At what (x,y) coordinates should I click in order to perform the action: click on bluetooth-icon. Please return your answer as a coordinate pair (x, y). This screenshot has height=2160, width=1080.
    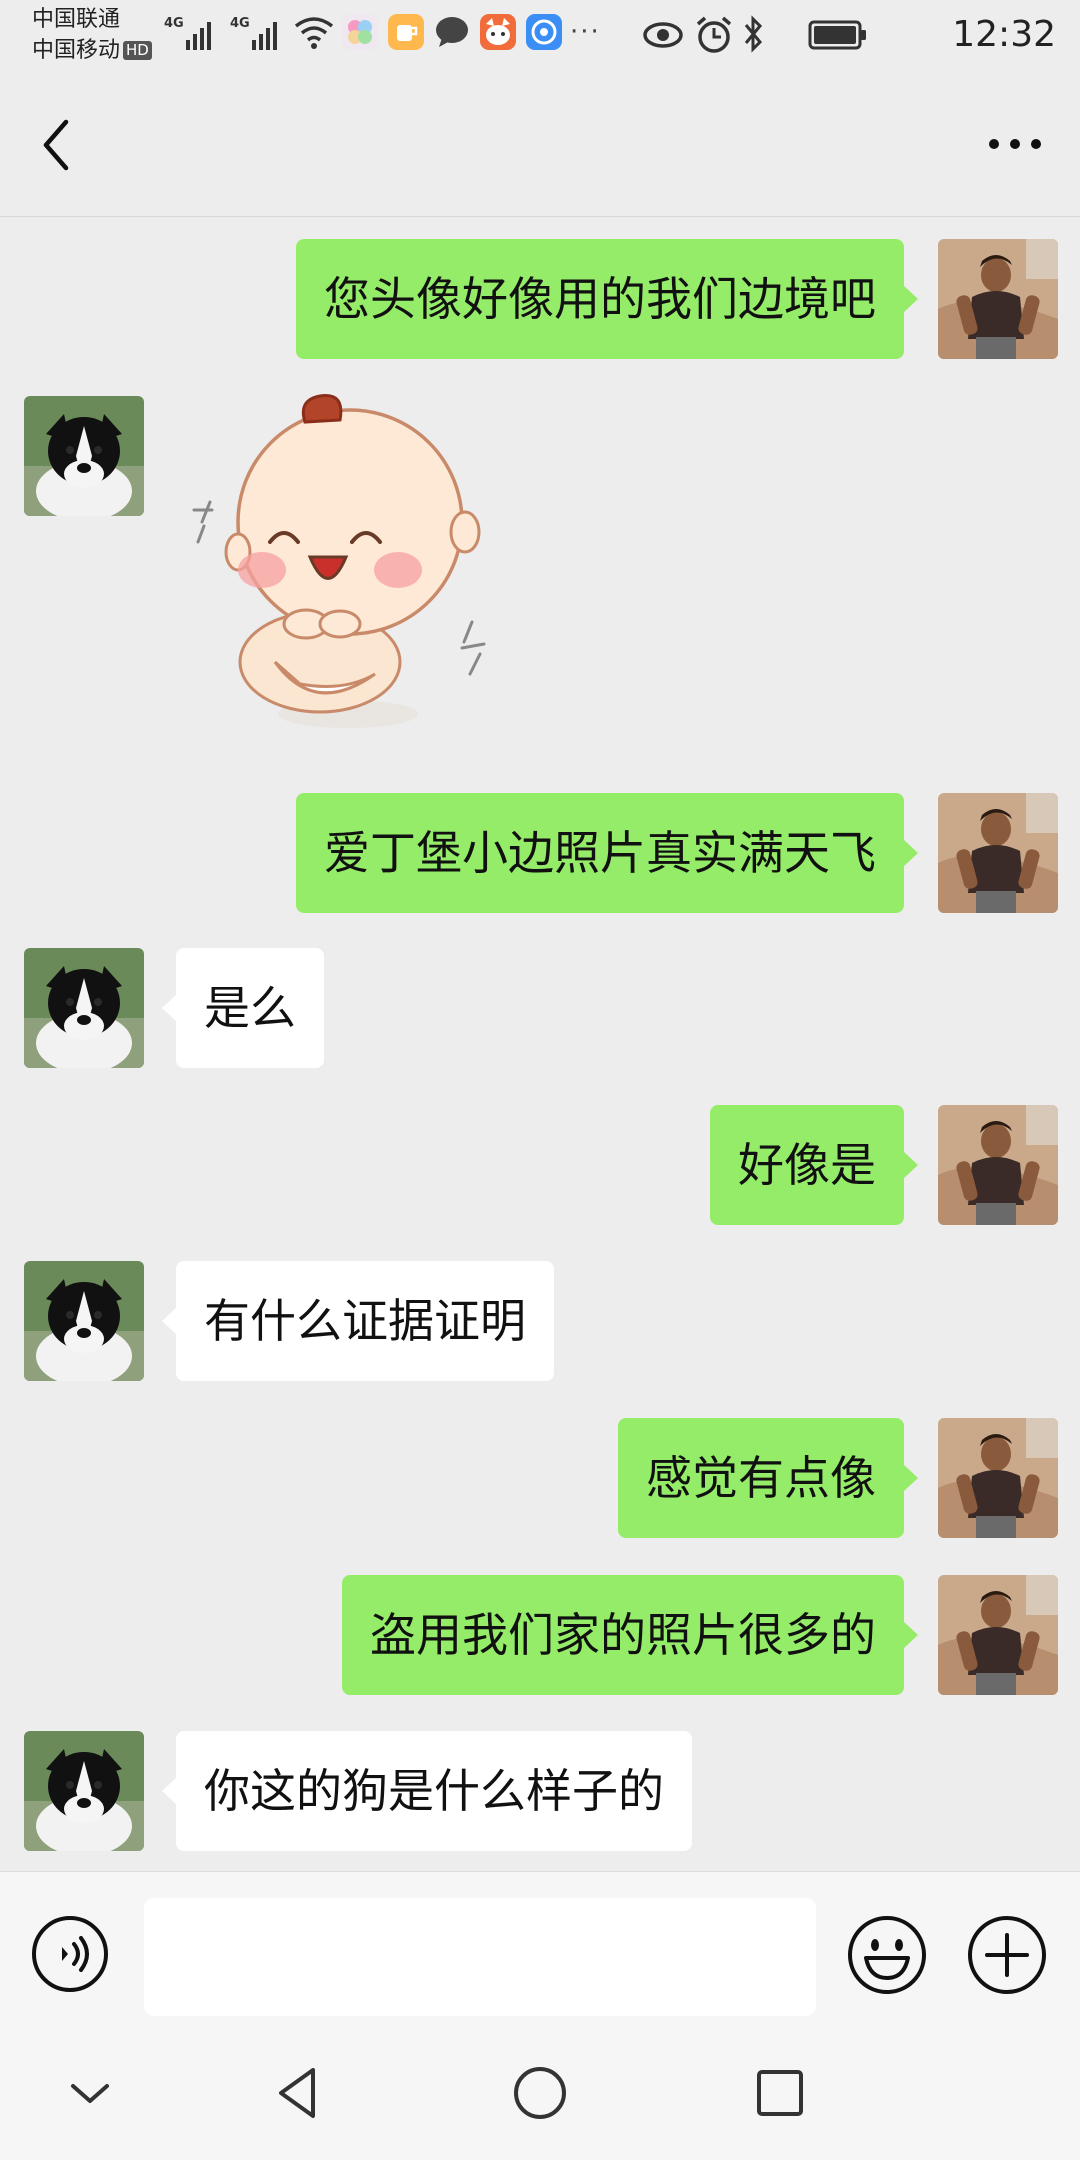
    Looking at the image, I should click on (753, 34).